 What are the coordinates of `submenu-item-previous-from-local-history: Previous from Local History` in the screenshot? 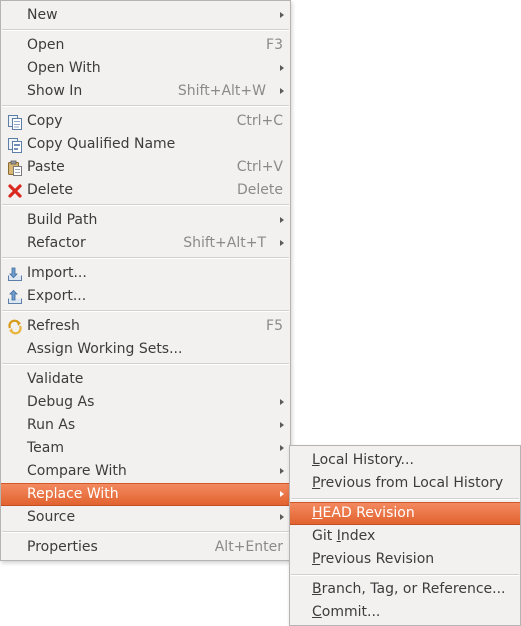 It's located at (405, 483).